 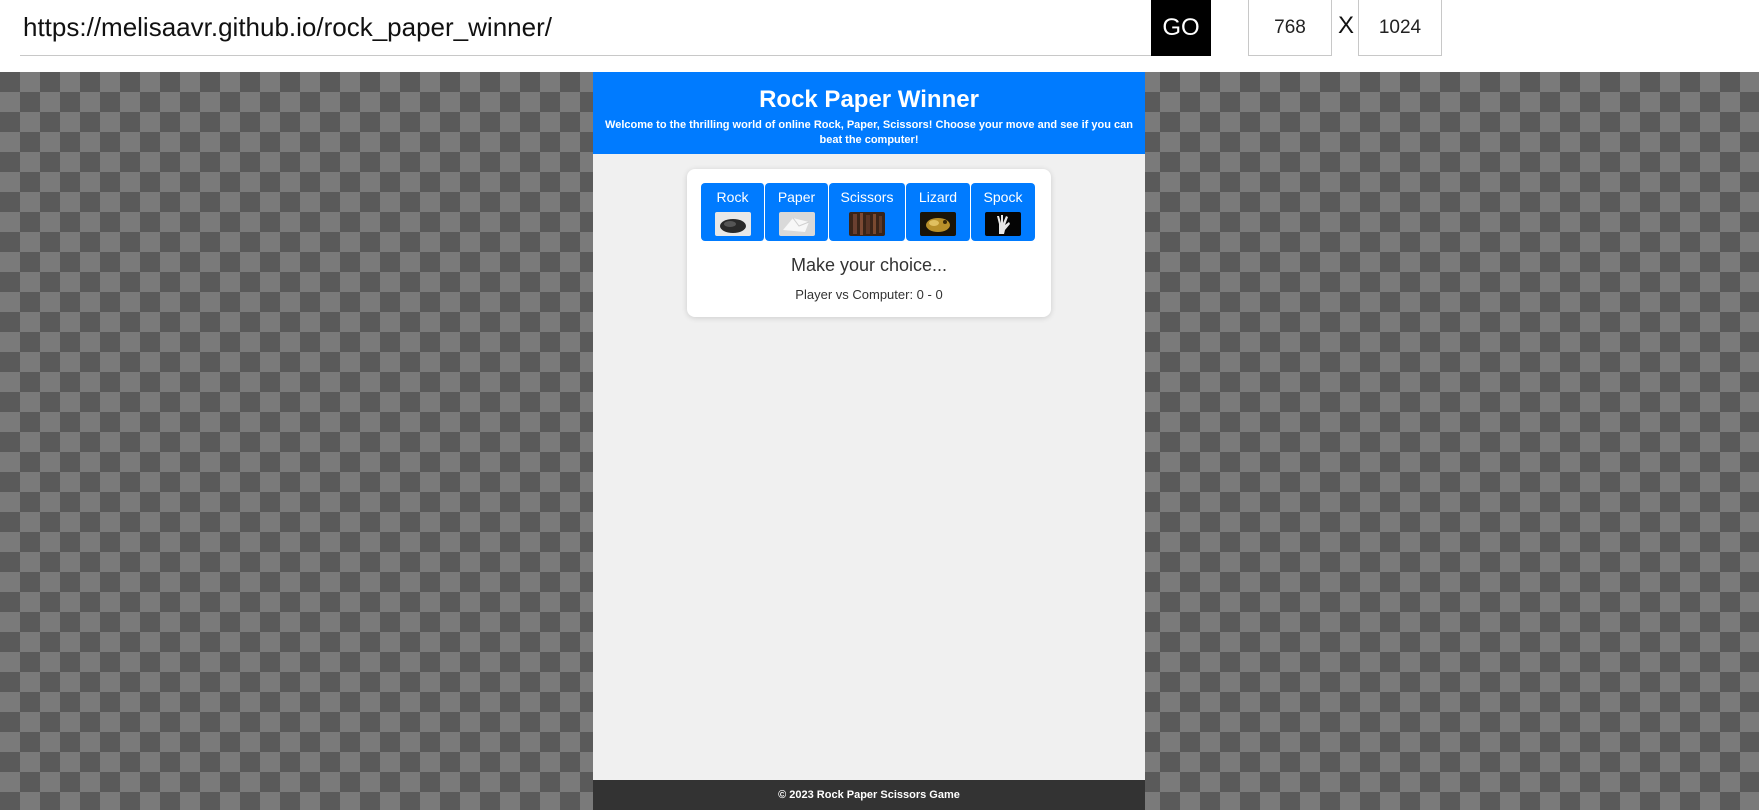 I want to click on height-input, so click(x=1400, y=28).